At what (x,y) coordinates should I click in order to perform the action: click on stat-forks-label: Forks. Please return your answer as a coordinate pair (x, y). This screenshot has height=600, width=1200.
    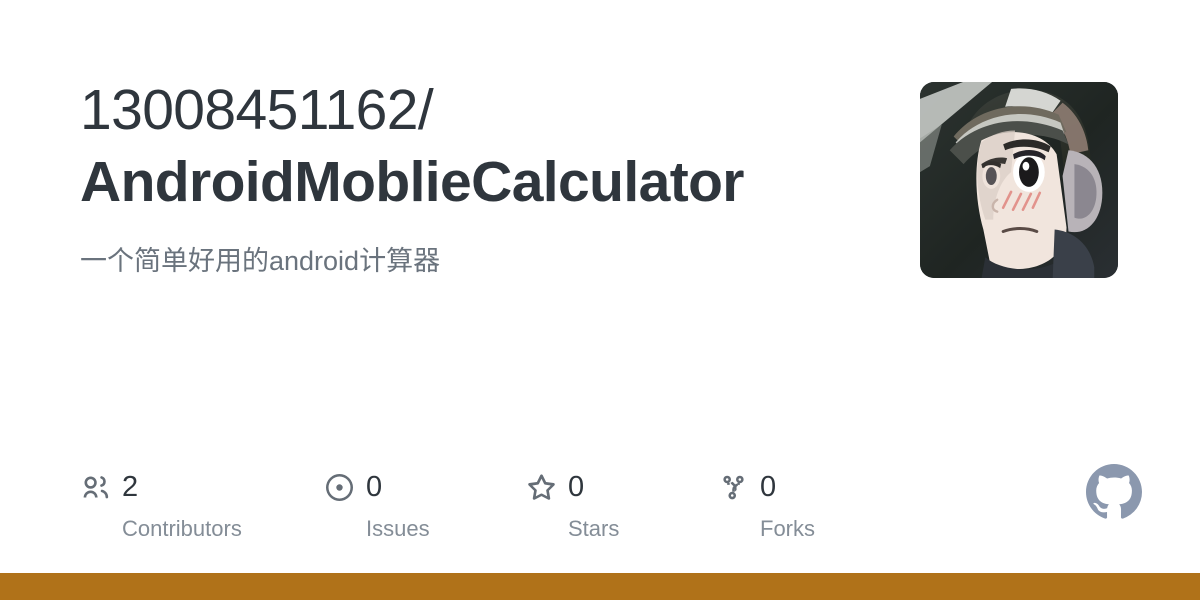
    Looking at the image, I should click on (787, 528).